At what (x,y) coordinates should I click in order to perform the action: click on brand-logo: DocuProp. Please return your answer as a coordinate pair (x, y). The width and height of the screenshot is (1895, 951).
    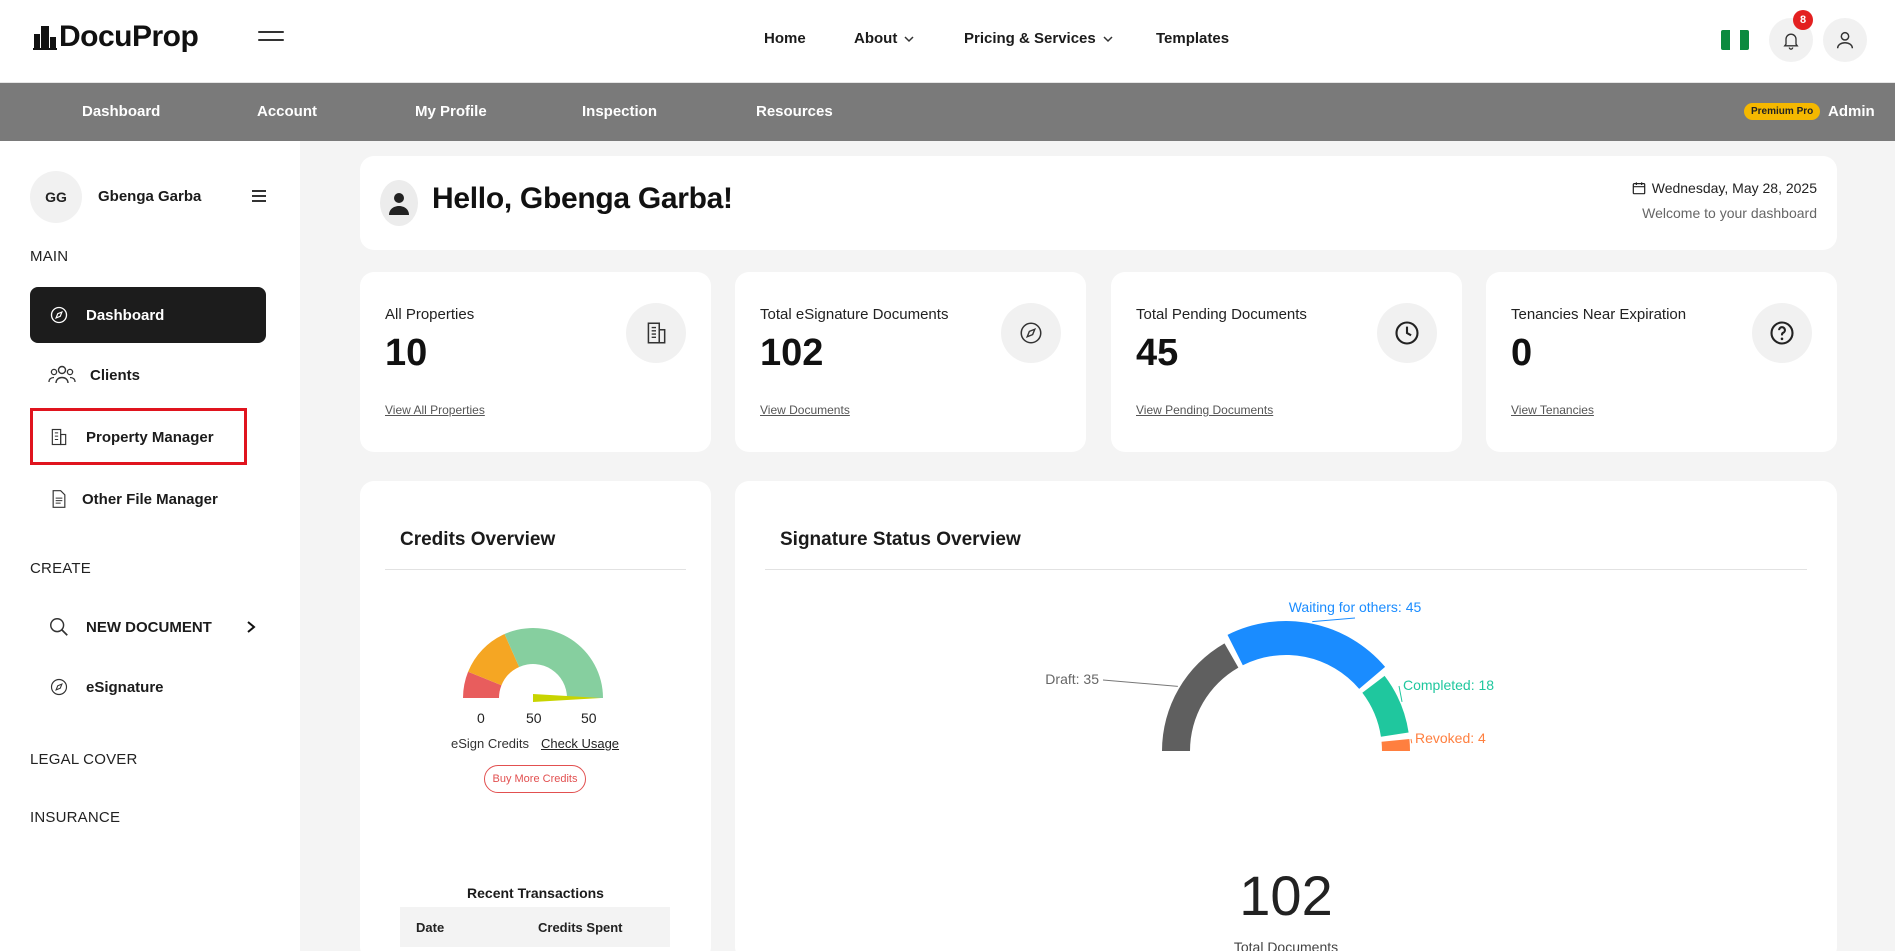
    Looking at the image, I should click on (116, 37).